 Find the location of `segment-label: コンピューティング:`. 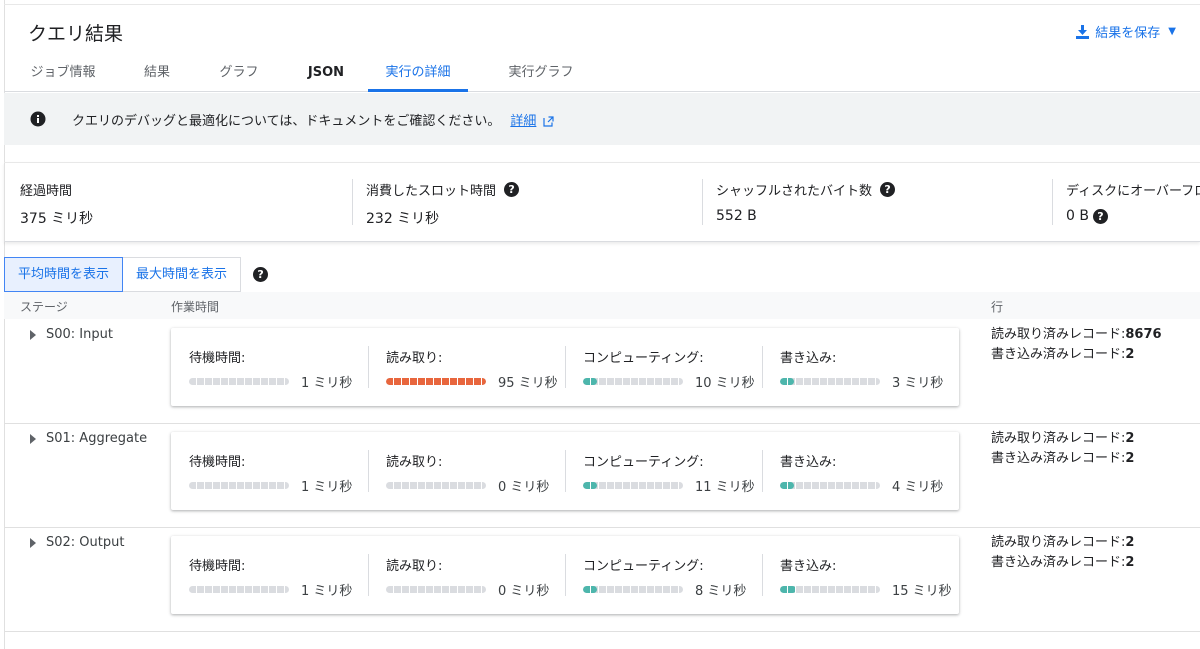

segment-label: コンピューティング: is located at coordinates (643, 566).